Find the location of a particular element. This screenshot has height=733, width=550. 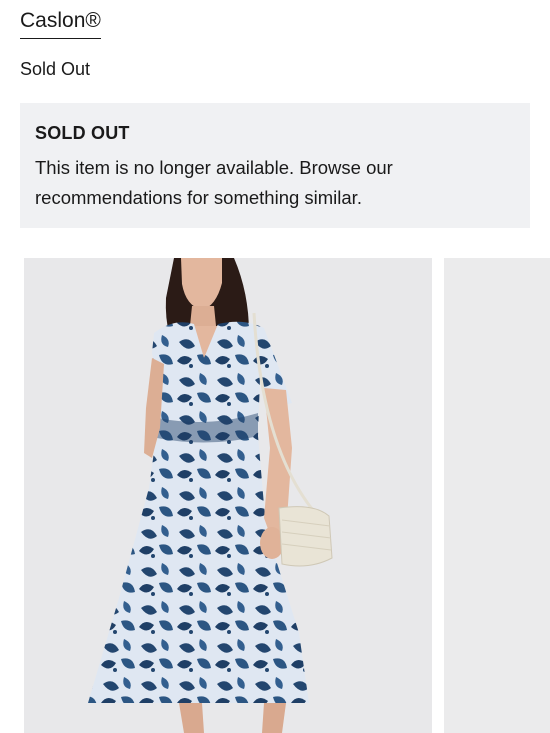

product-image-next is located at coordinates (497, 495).